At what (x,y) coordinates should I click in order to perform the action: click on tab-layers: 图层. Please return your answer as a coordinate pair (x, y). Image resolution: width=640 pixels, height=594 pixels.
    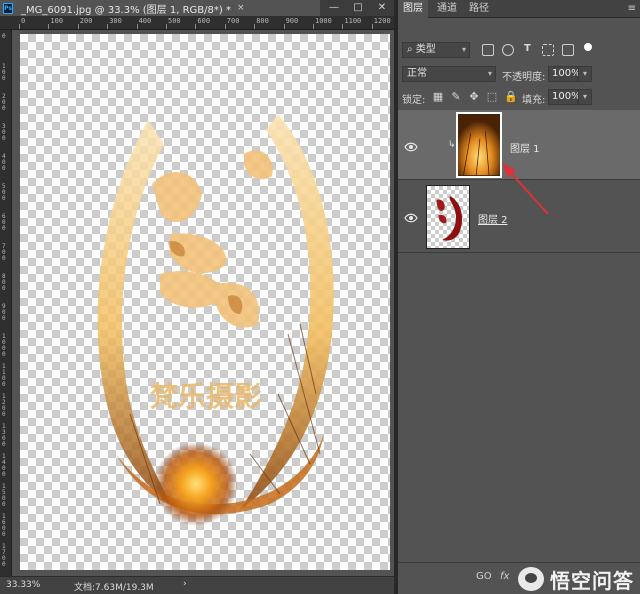
    Looking at the image, I should click on (413, 9).